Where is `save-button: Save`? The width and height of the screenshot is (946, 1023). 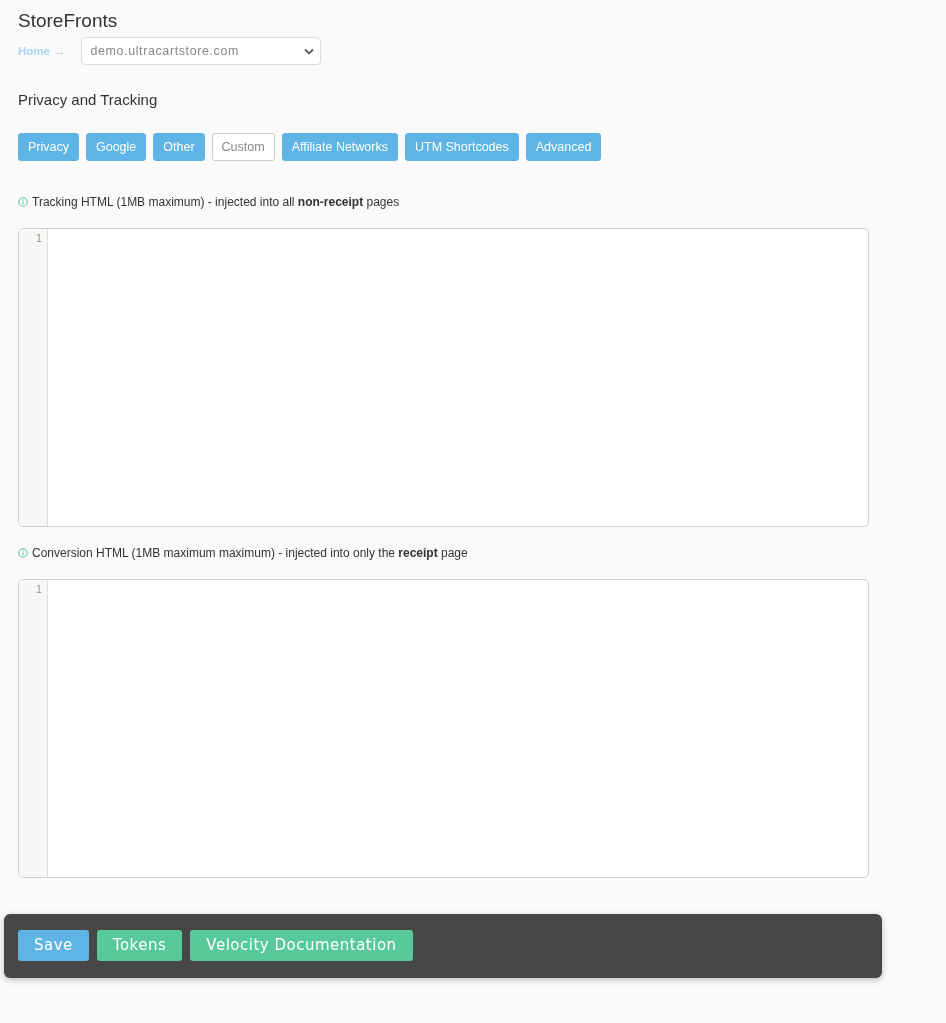 save-button: Save is located at coordinates (53, 945).